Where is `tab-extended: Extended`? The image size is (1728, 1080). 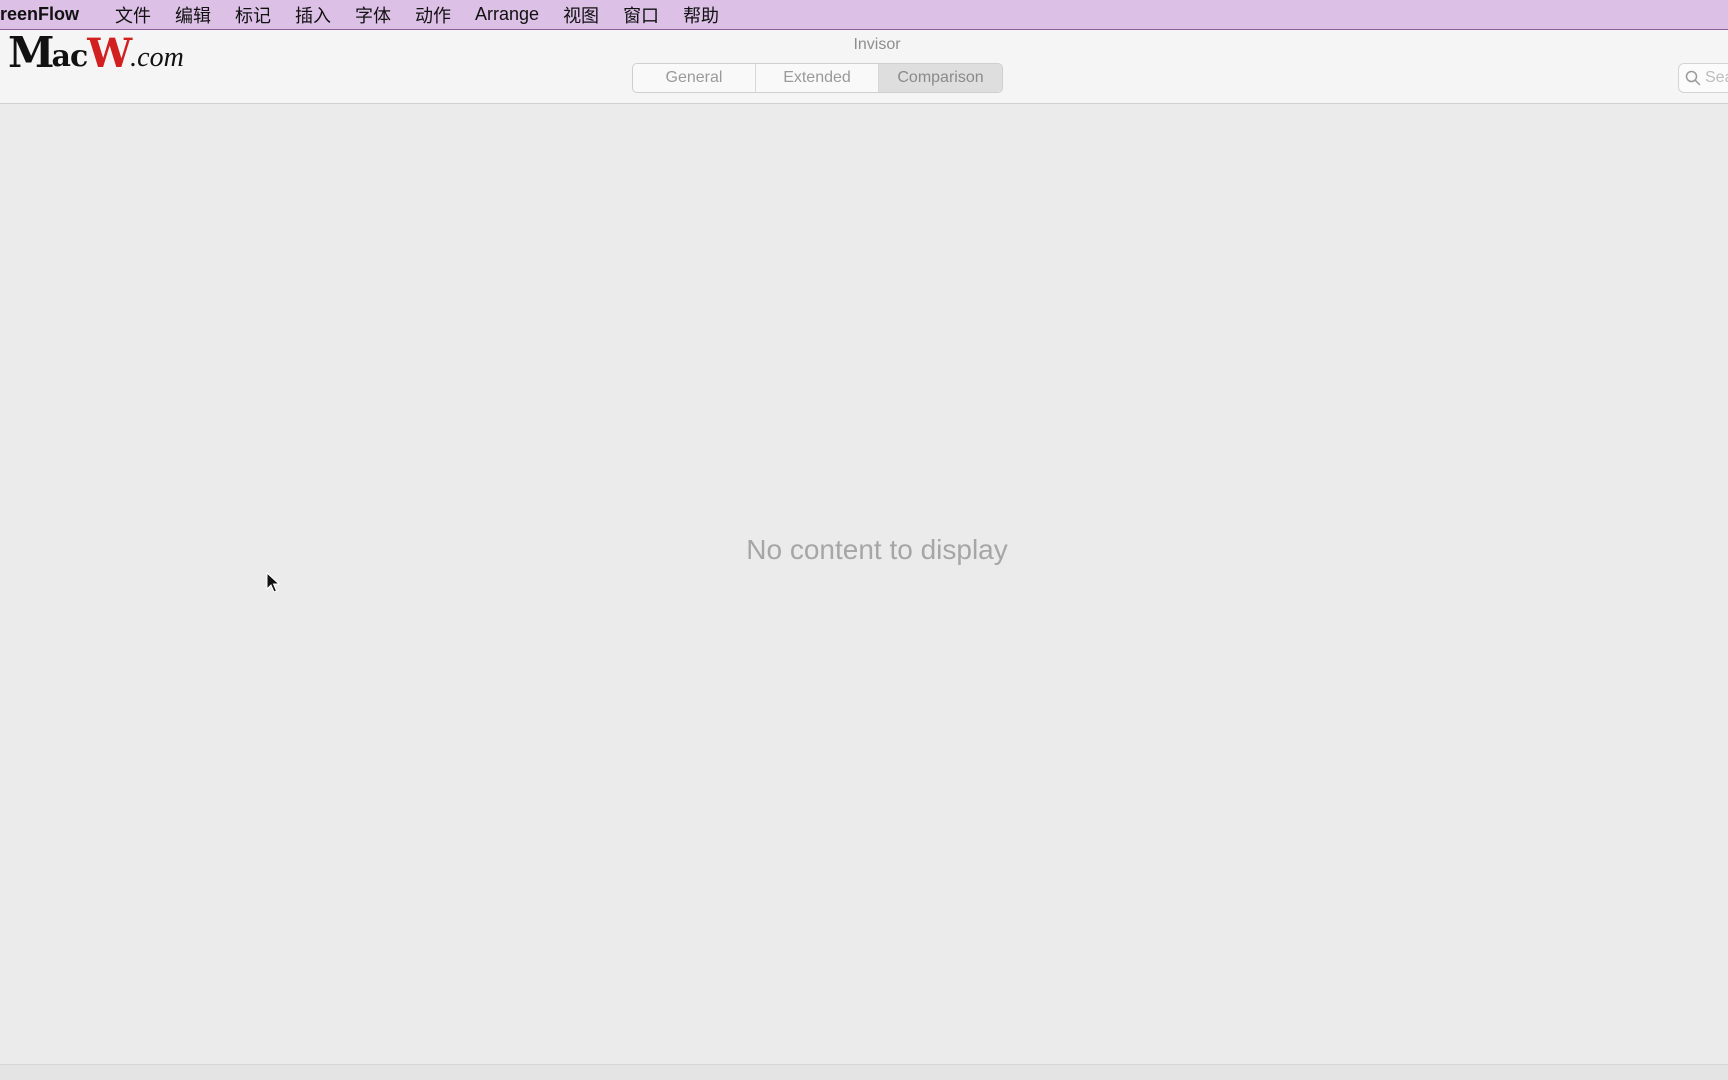
tab-extended: Extended is located at coordinates (817, 78).